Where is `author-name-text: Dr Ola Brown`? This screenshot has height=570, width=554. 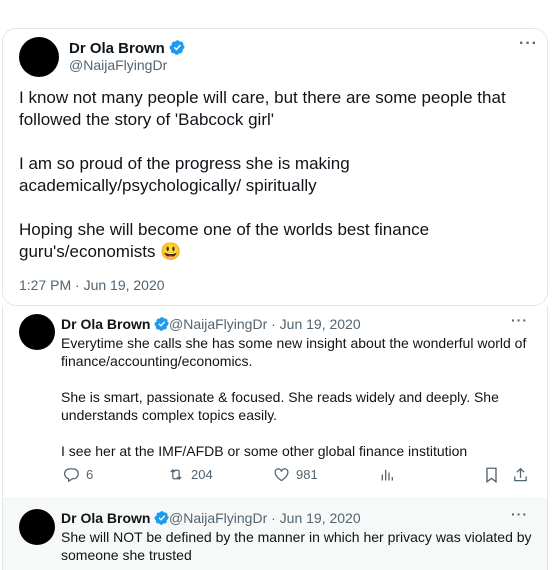 author-name-text: Dr Ola Brown is located at coordinates (117, 48).